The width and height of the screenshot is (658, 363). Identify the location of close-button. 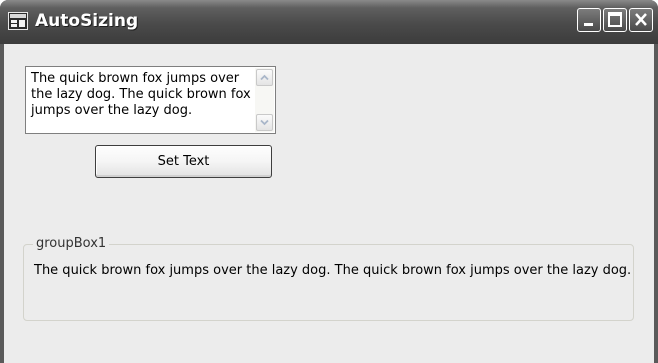
(641, 20).